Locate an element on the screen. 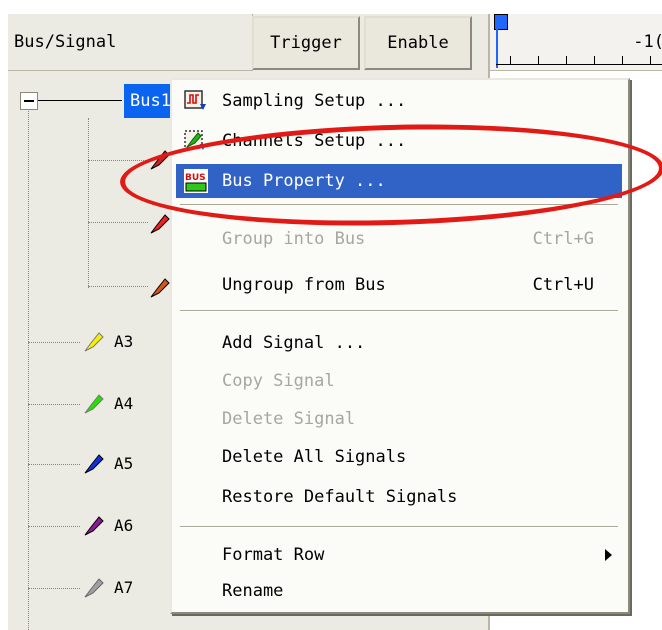  menu-item-format-row: Format Row is located at coordinates (399, 555).